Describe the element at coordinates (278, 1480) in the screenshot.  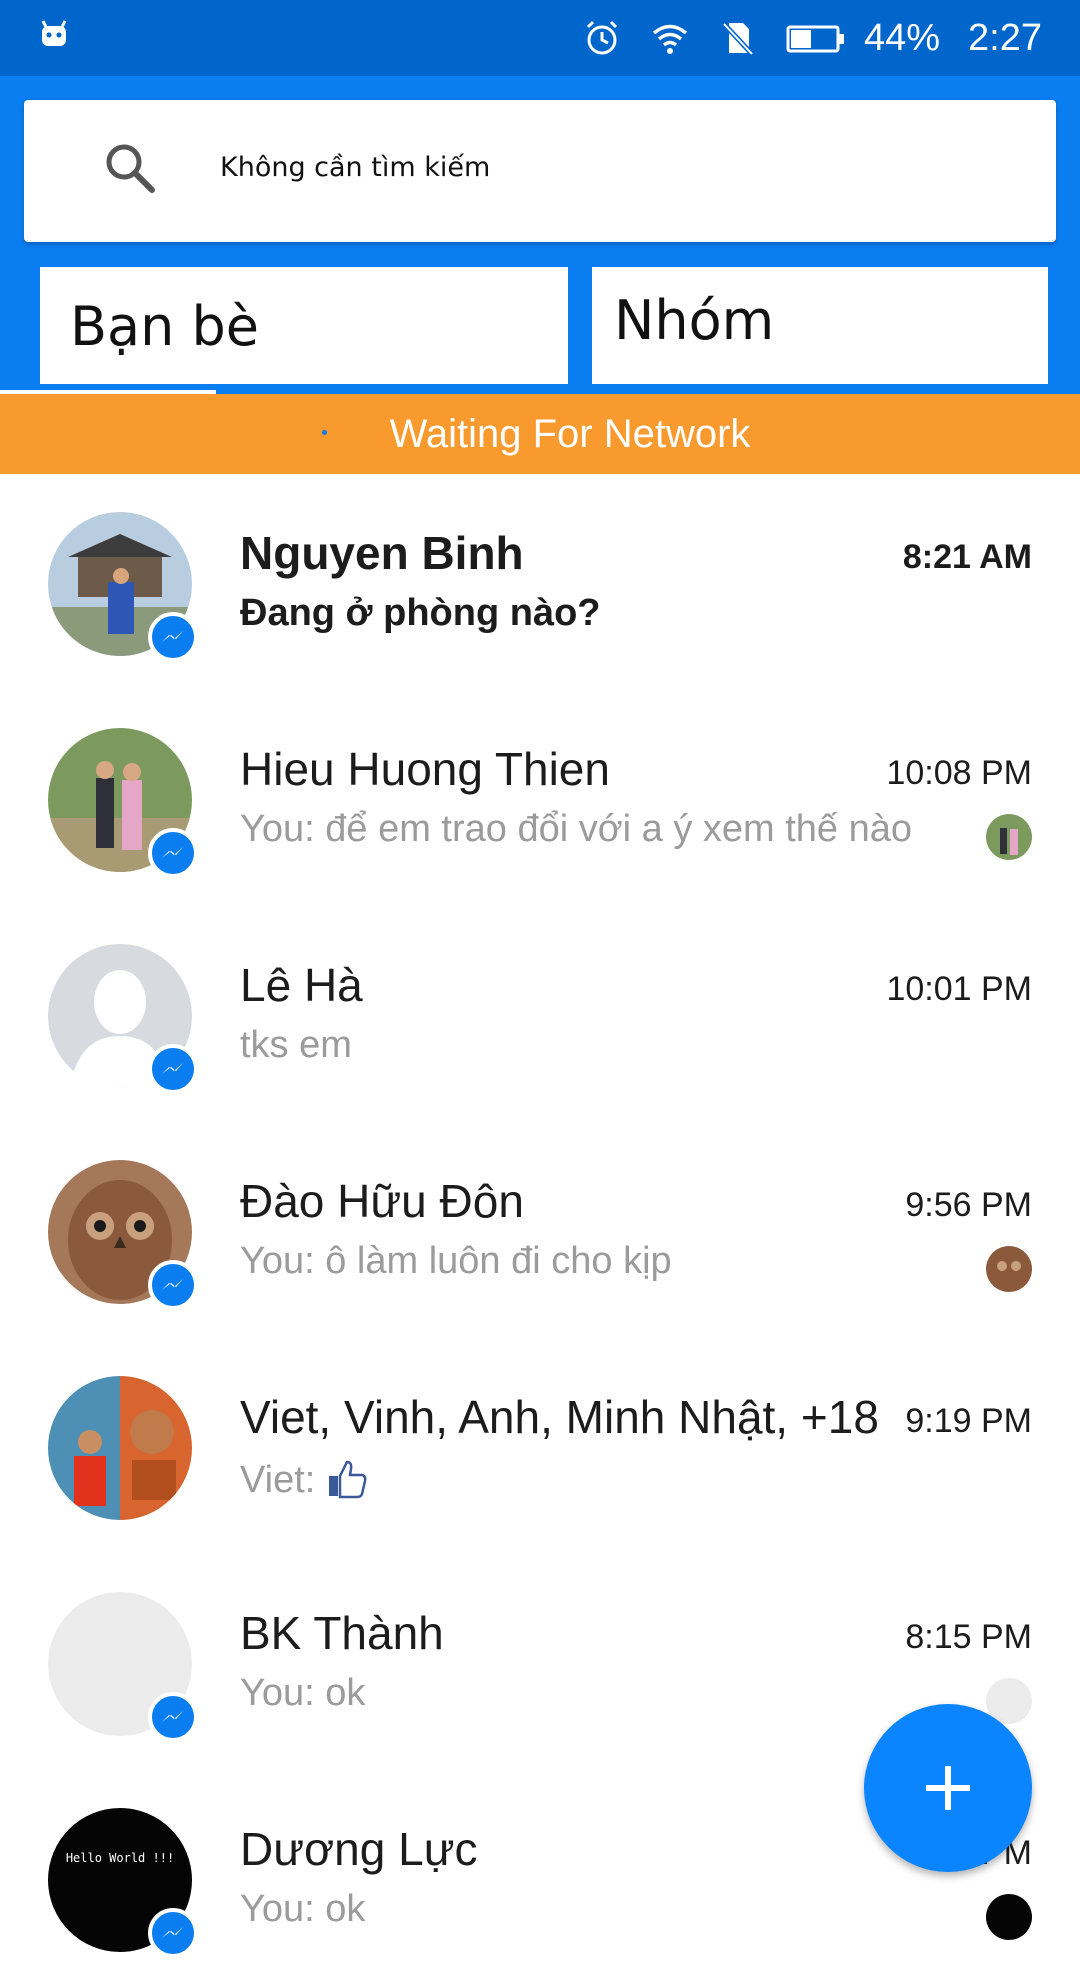
I see `snippet-sender: Viet:` at that location.